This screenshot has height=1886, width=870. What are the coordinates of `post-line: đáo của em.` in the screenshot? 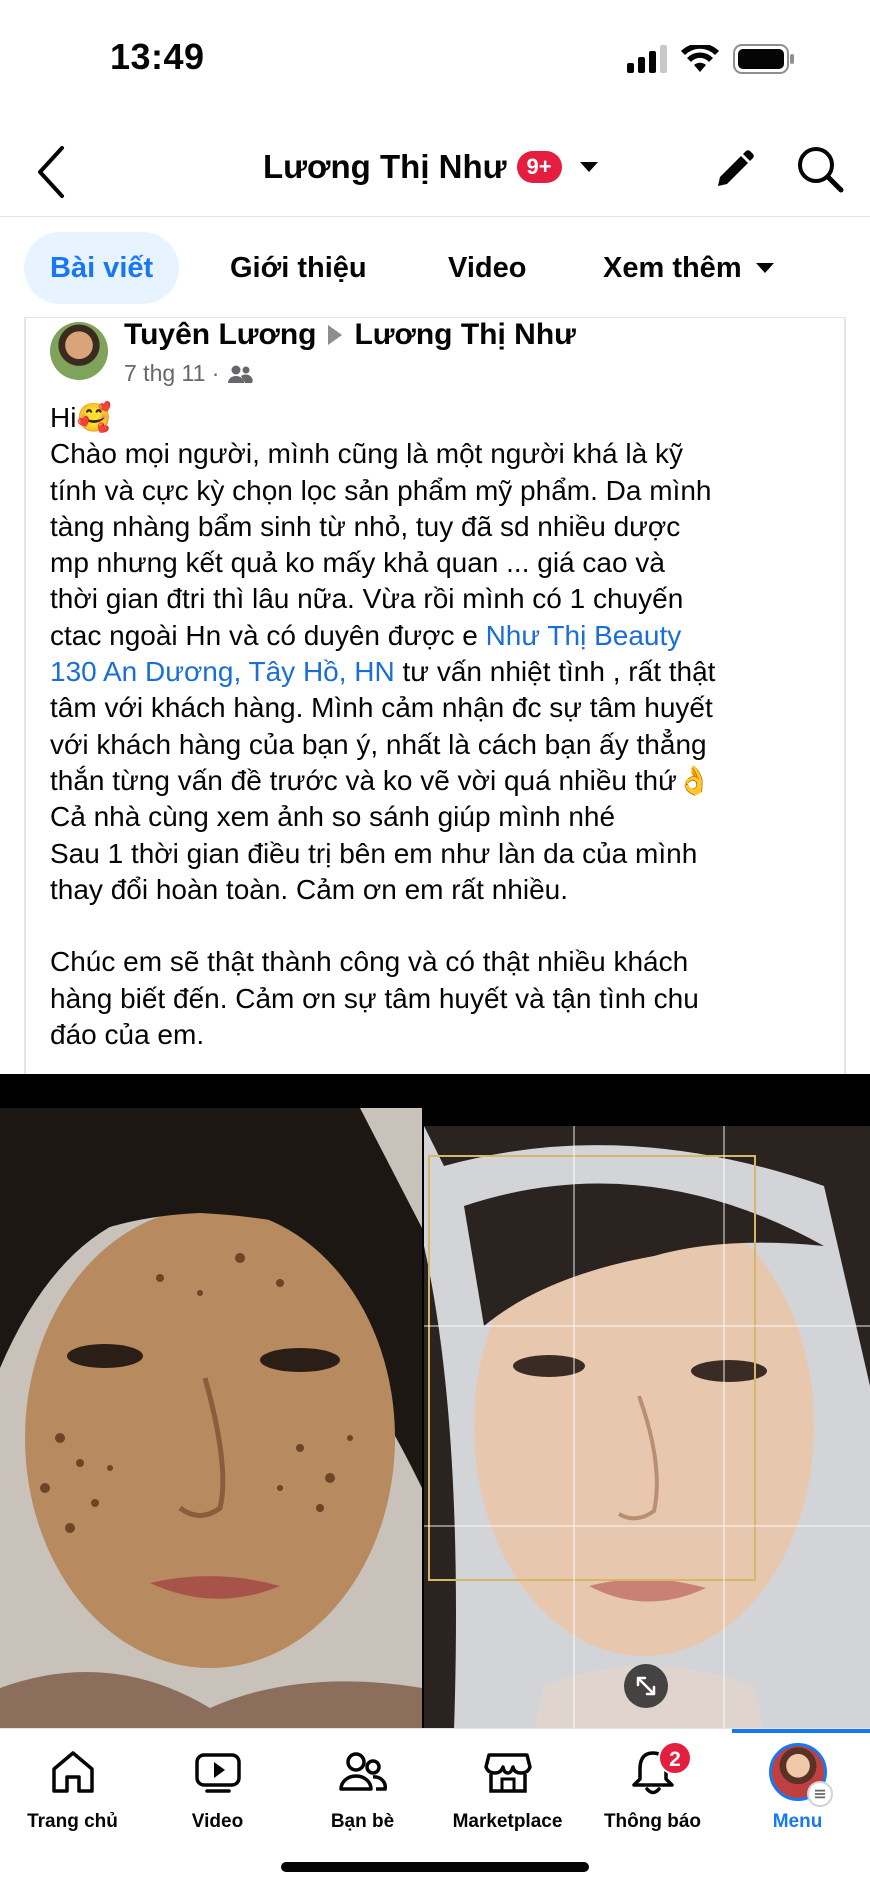 It's located at (127, 1035).